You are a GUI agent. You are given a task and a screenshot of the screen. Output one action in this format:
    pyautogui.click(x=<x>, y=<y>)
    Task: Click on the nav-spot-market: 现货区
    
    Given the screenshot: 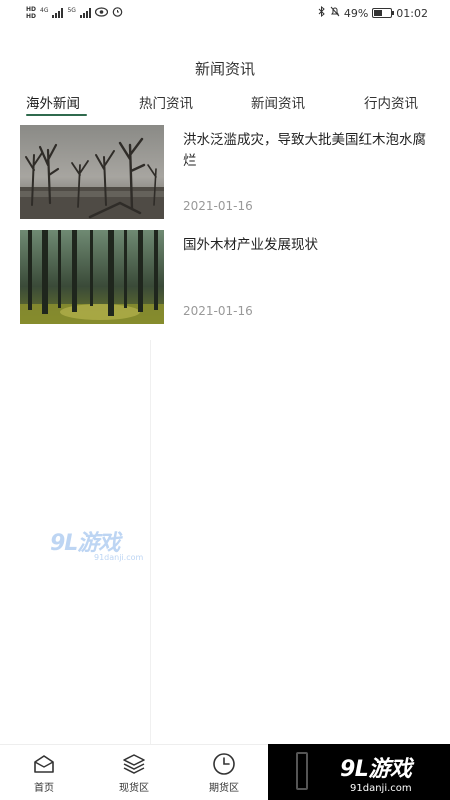 What is the action you would take?
    pyautogui.click(x=134, y=772)
    